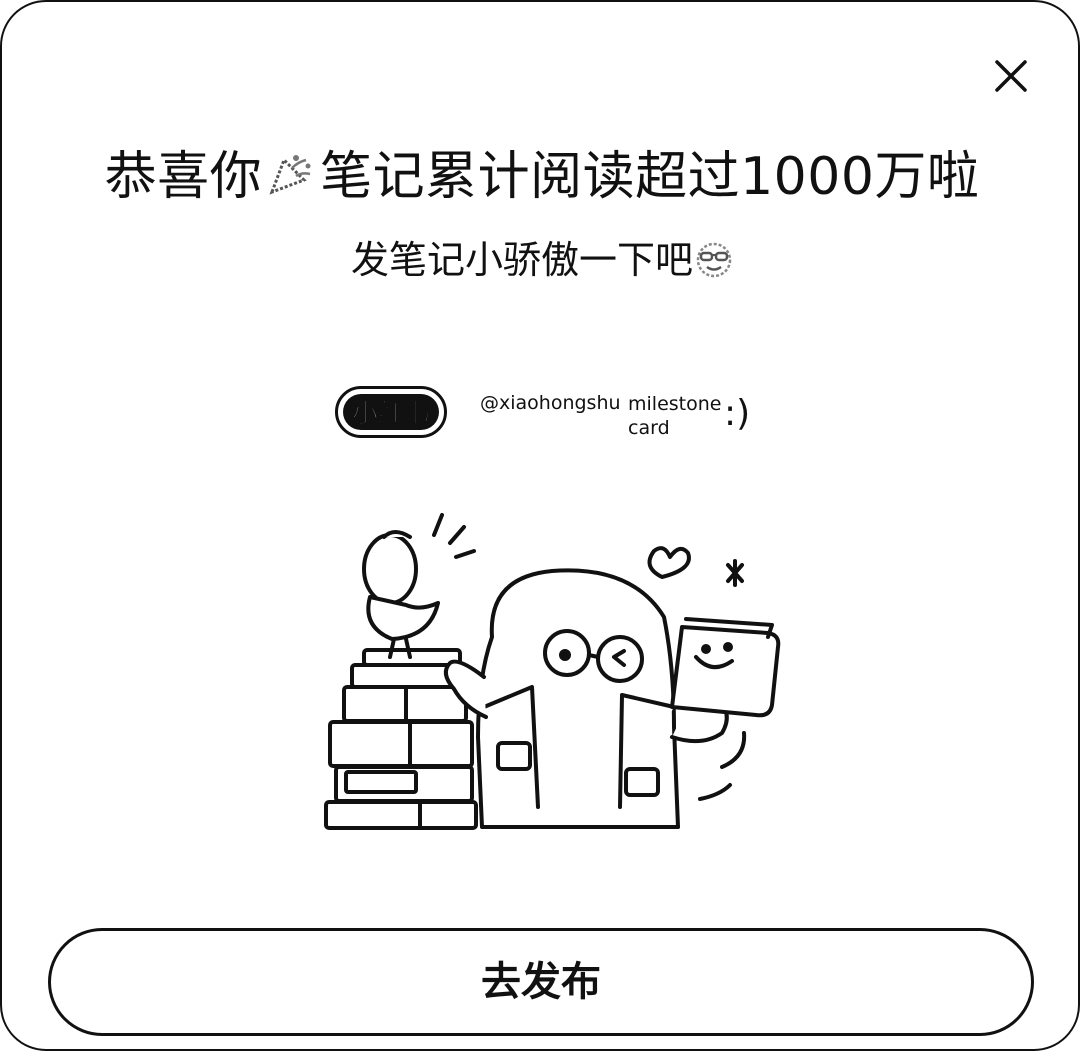 The width and height of the screenshot is (1080, 1051). I want to click on logo-text: 小红书, so click(391, 413).